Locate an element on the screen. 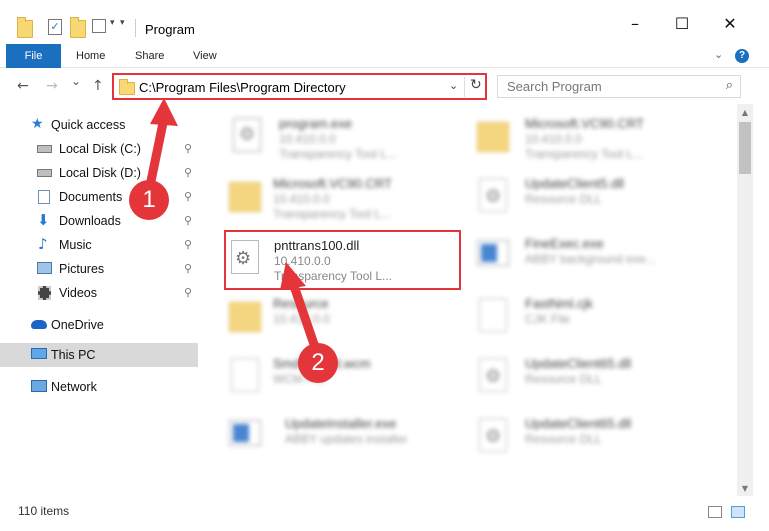 This screenshot has width=769, height=531. step-1-callout: 1 is located at coordinates (149, 200).